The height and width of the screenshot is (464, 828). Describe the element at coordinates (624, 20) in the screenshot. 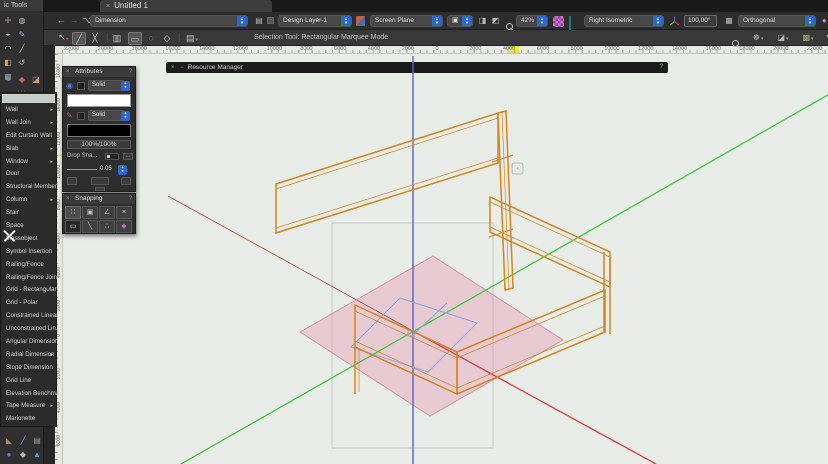

I see `view-dropdown: Right Isometric ▲ ▼` at that location.